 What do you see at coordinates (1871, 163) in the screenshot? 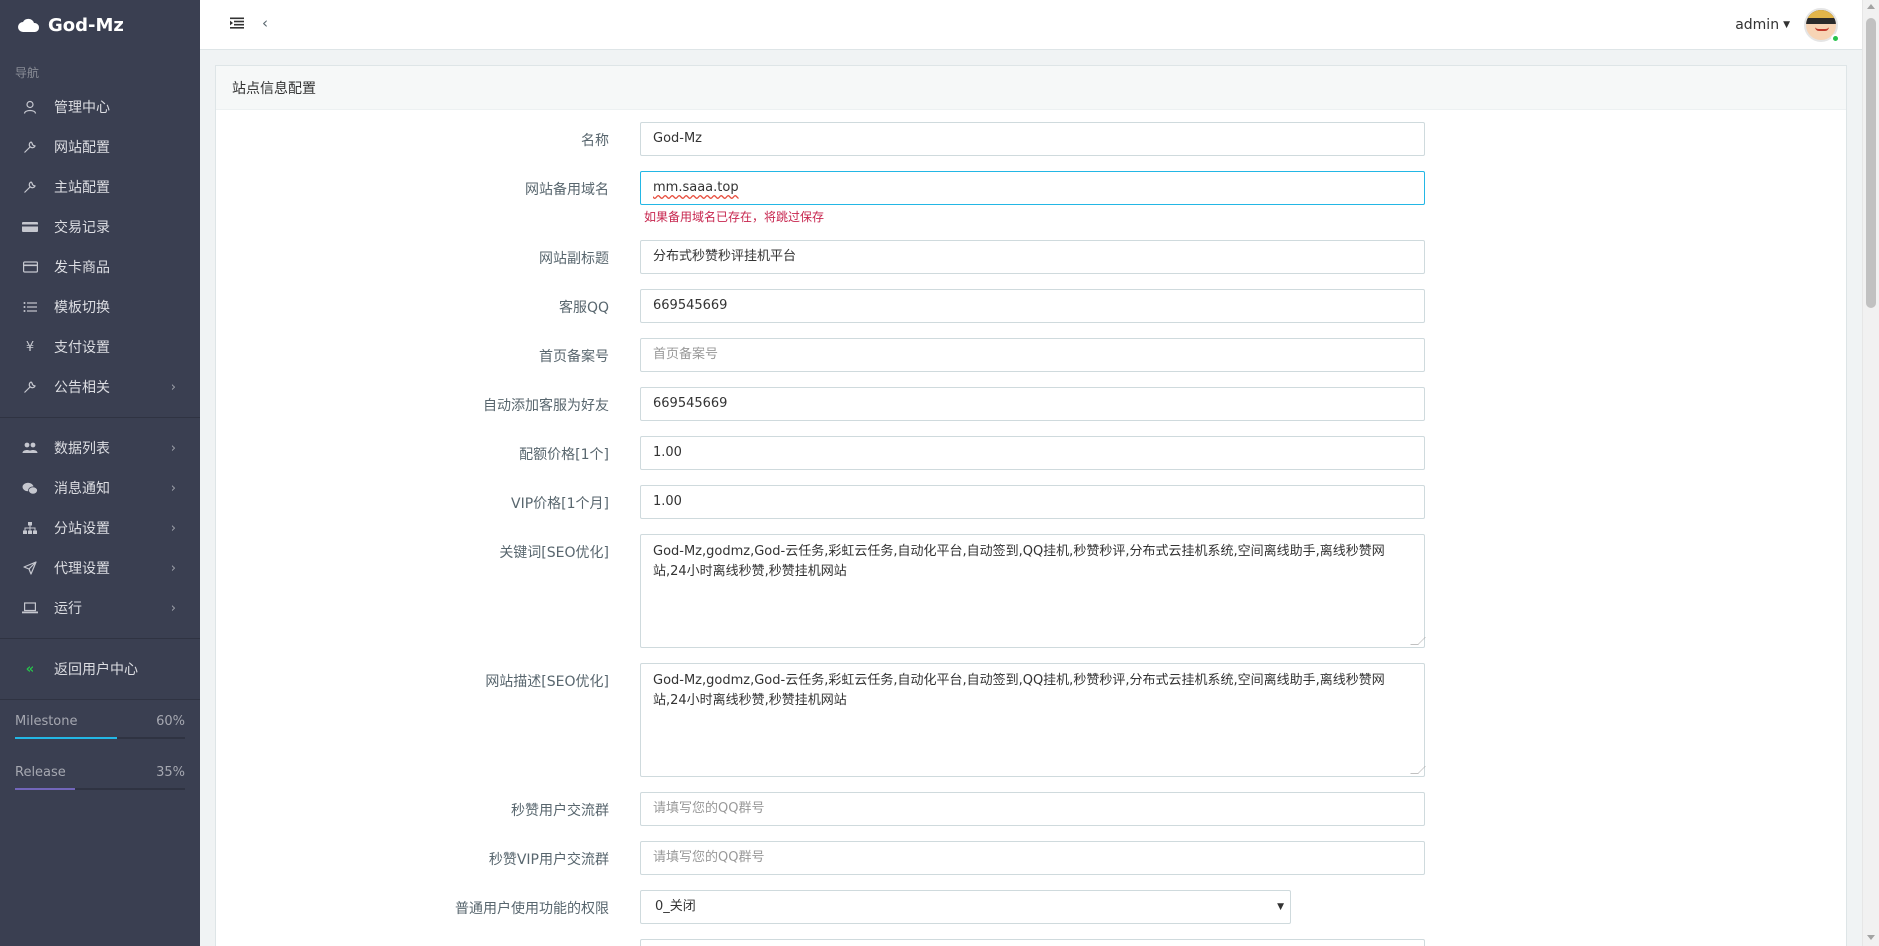
I see `scroll-thumb` at bounding box center [1871, 163].